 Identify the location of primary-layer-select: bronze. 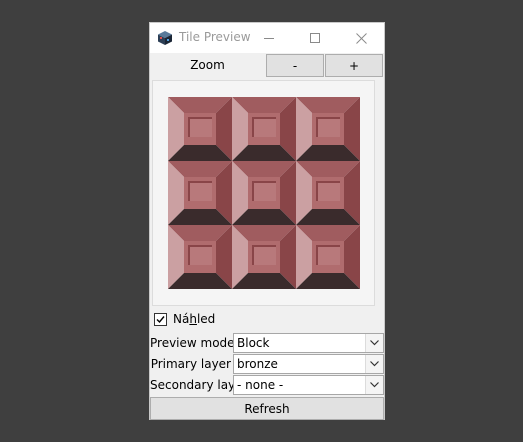
(308, 364).